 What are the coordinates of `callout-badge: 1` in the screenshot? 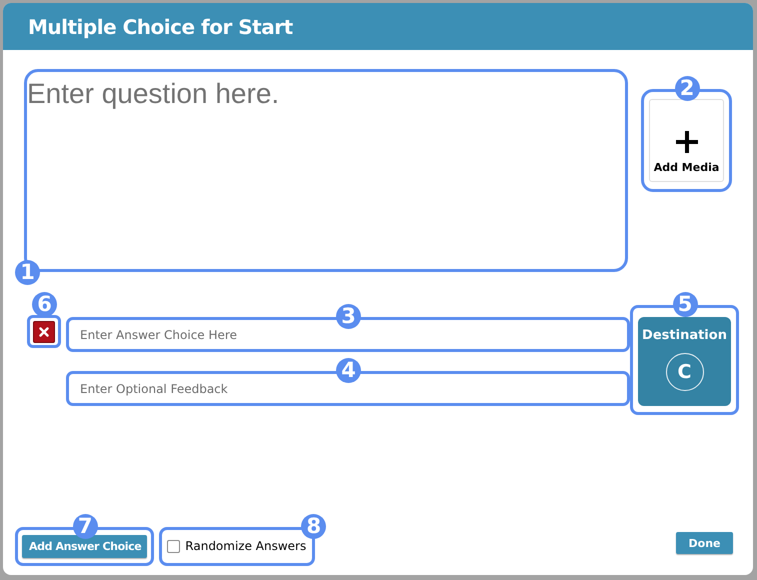 It's located at (27, 272).